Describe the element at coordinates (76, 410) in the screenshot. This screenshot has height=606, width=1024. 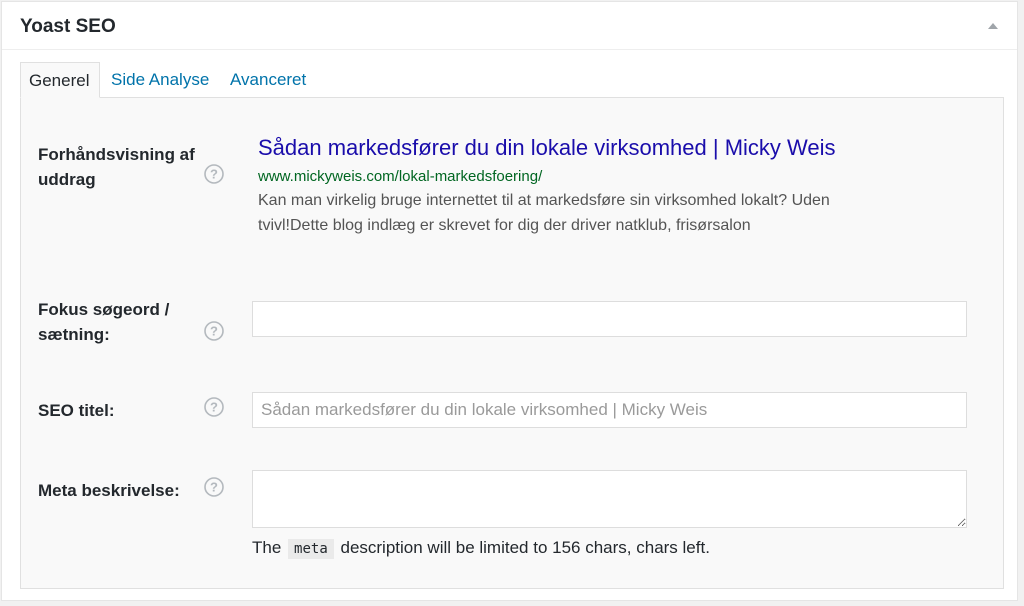
I see `seo-title-label: SEO titel:` at that location.